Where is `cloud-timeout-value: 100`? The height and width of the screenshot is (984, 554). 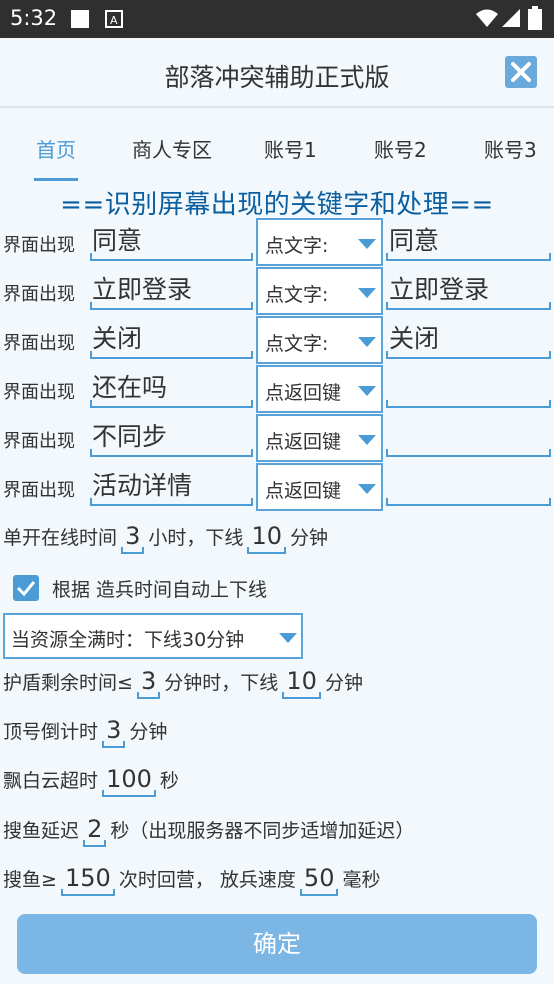
cloud-timeout-value: 100 is located at coordinates (129, 779).